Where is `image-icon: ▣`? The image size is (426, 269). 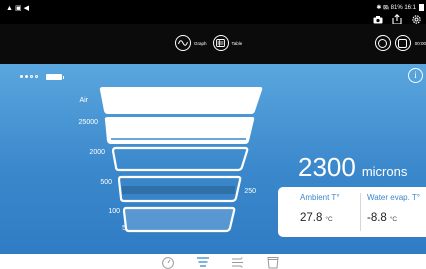 image-icon: ▣ is located at coordinates (18, 8).